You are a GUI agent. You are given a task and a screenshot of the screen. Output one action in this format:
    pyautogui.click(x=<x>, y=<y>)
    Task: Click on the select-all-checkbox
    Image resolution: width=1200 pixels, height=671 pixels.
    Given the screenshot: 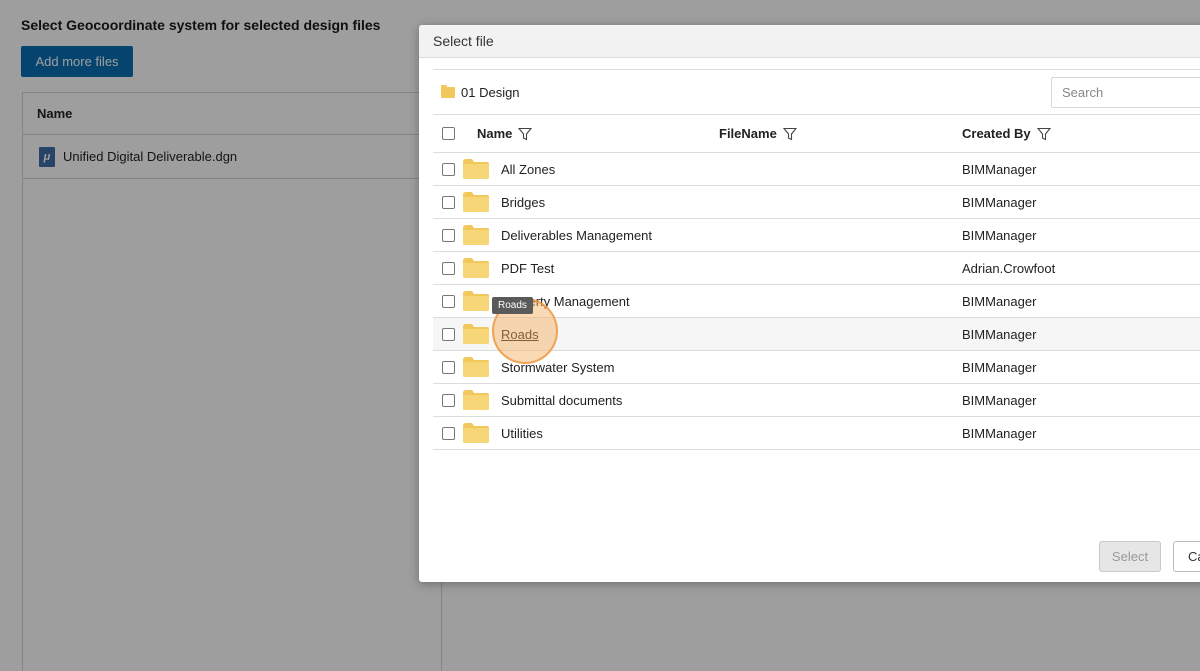 What is the action you would take?
    pyautogui.click(x=448, y=133)
    